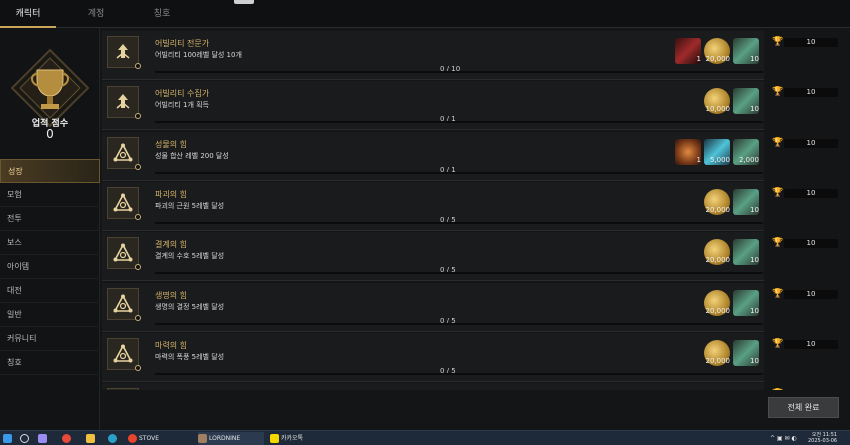 The width and height of the screenshot is (850, 445). I want to click on category-item: 일반, so click(50, 315).